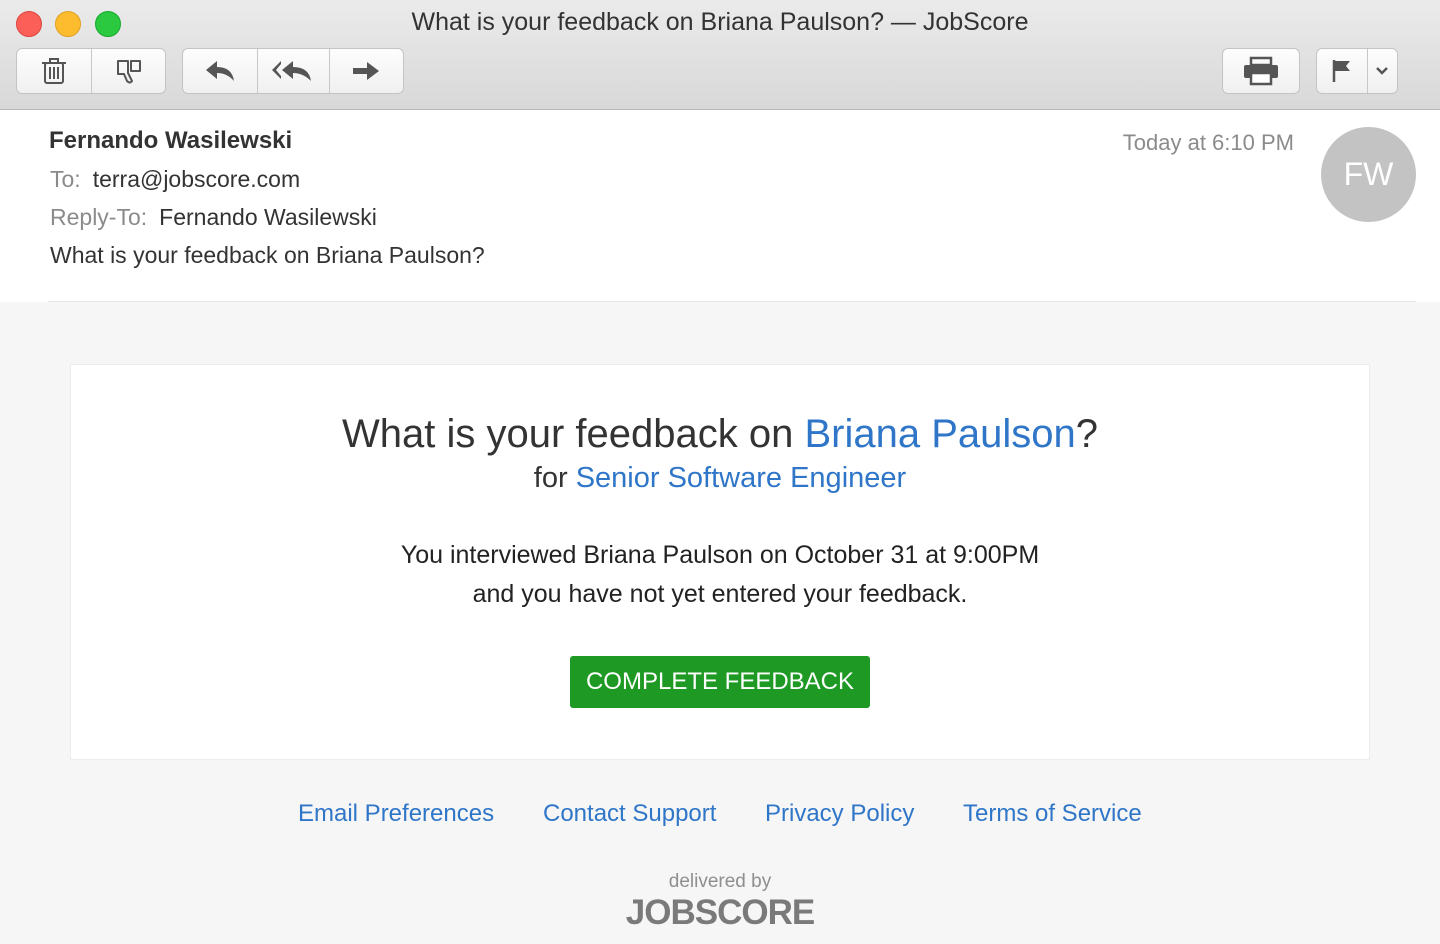 This screenshot has height=944, width=1440. I want to click on to-row: To: terra@jobscore.com, so click(175, 179).